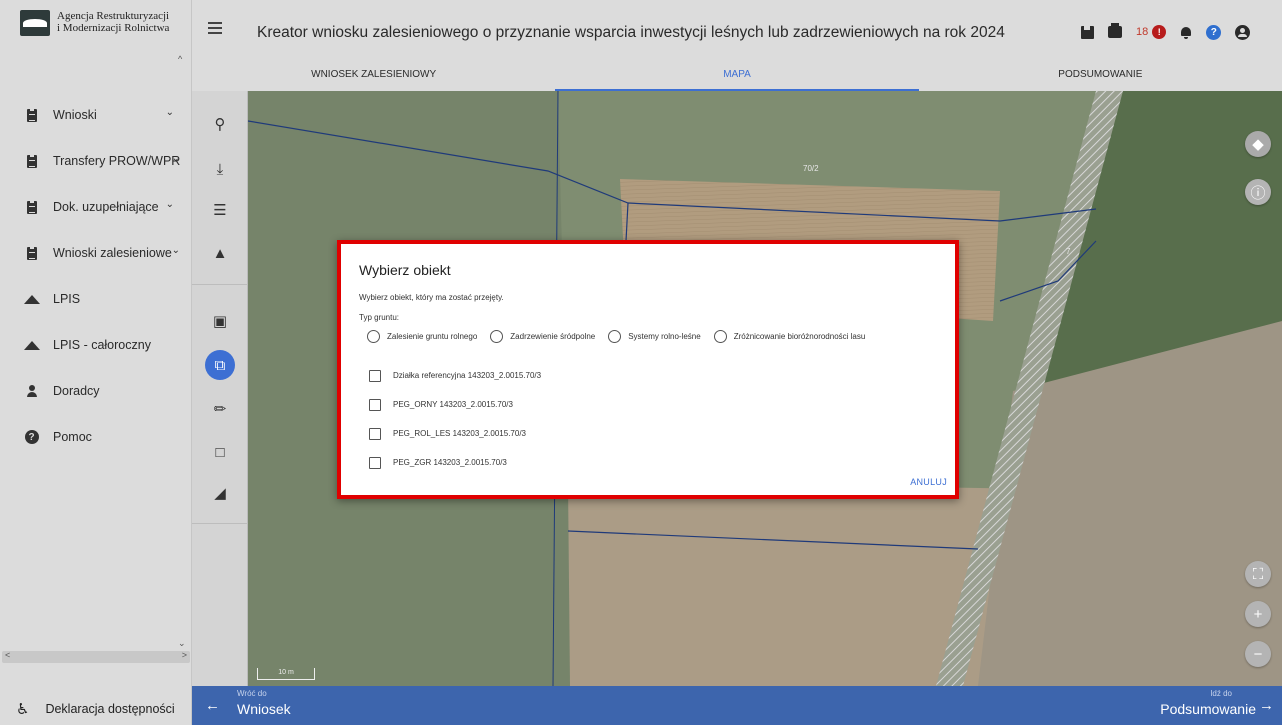 The height and width of the screenshot is (725, 1282). What do you see at coordinates (1142, 32) in the screenshot?
I see `notification-count: 18` at bounding box center [1142, 32].